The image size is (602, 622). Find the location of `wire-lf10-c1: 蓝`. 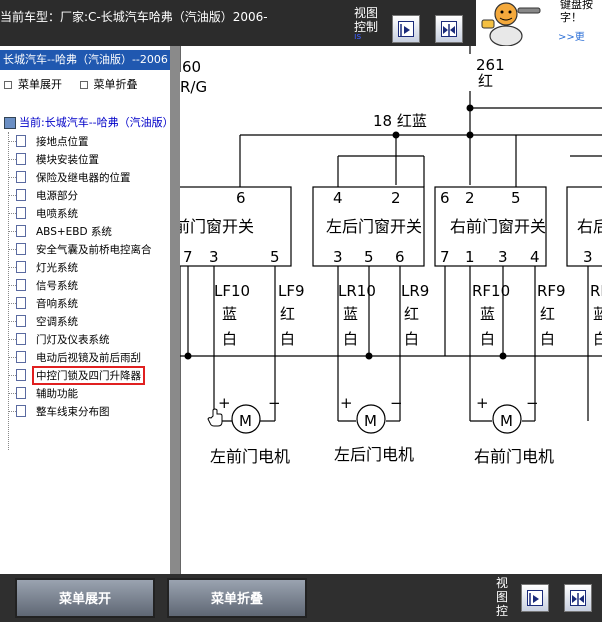

wire-lf10-c1: 蓝 is located at coordinates (229, 314).